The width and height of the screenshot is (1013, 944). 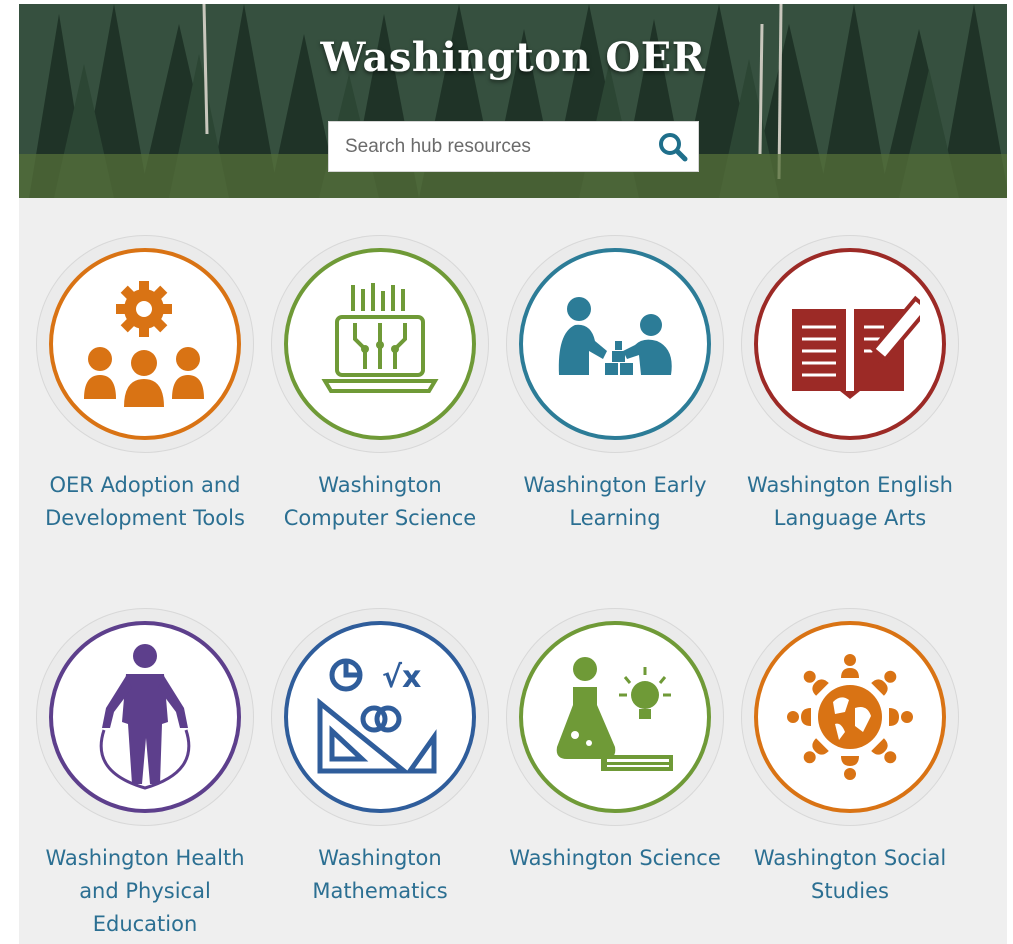 I want to click on children-playing-blocks-icon, so click(x=615, y=336).